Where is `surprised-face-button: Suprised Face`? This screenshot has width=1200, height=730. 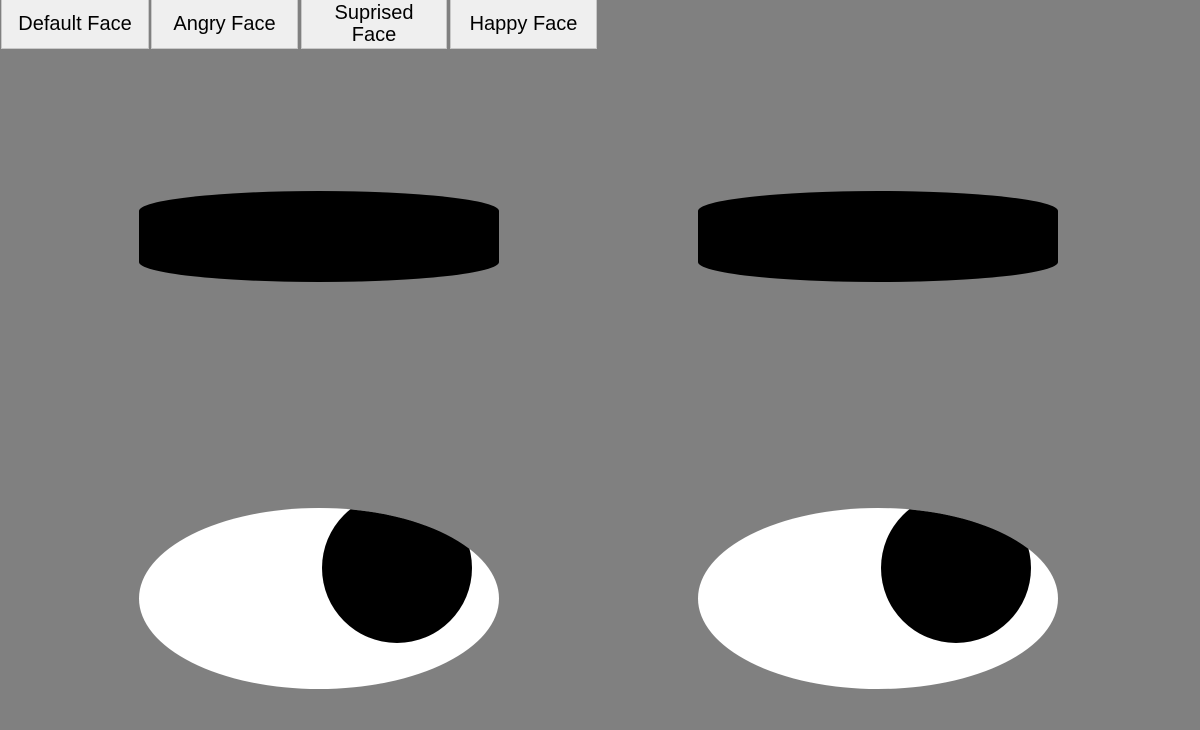
surprised-face-button: Suprised Face is located at coordinates (374, 24).